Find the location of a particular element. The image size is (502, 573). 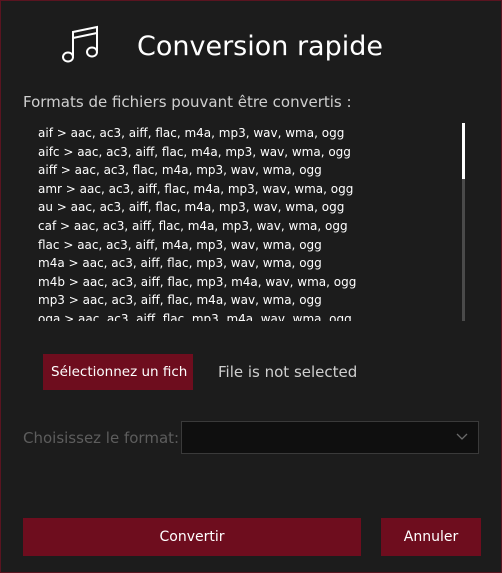

music-note-icon is located at coordinates (80, 44).